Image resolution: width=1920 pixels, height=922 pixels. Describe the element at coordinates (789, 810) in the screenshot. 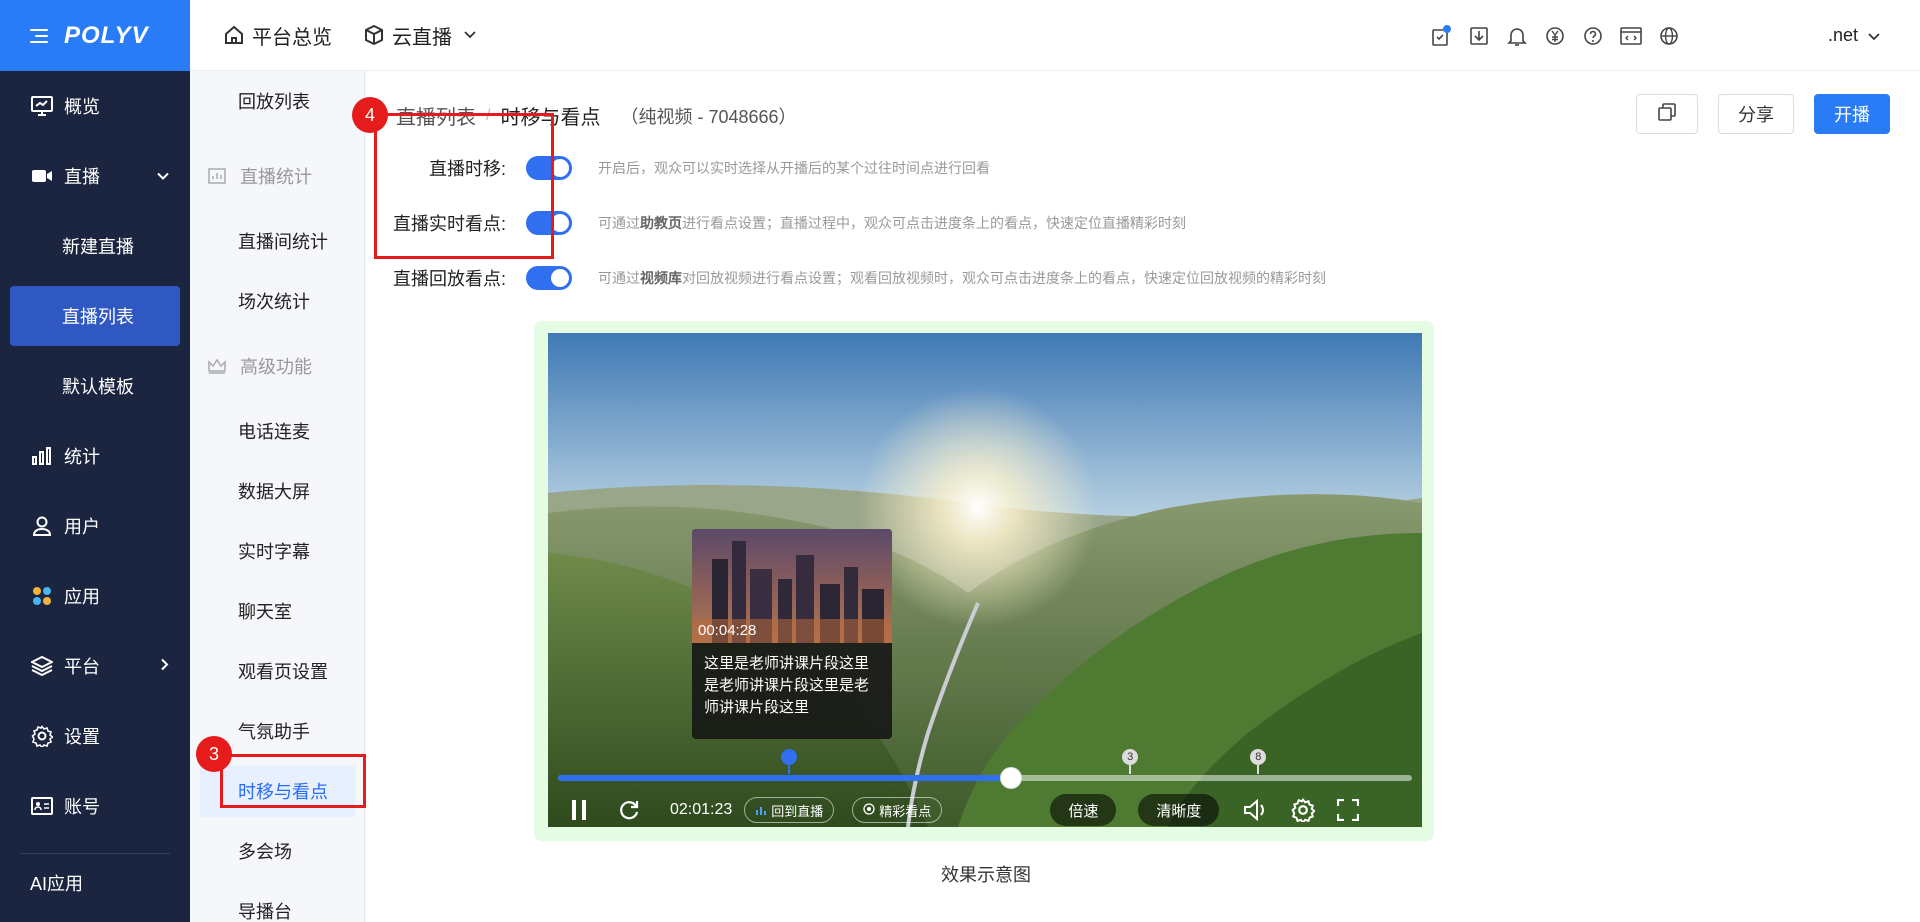

I see `back-to-live-button: 回到直播` at that location.